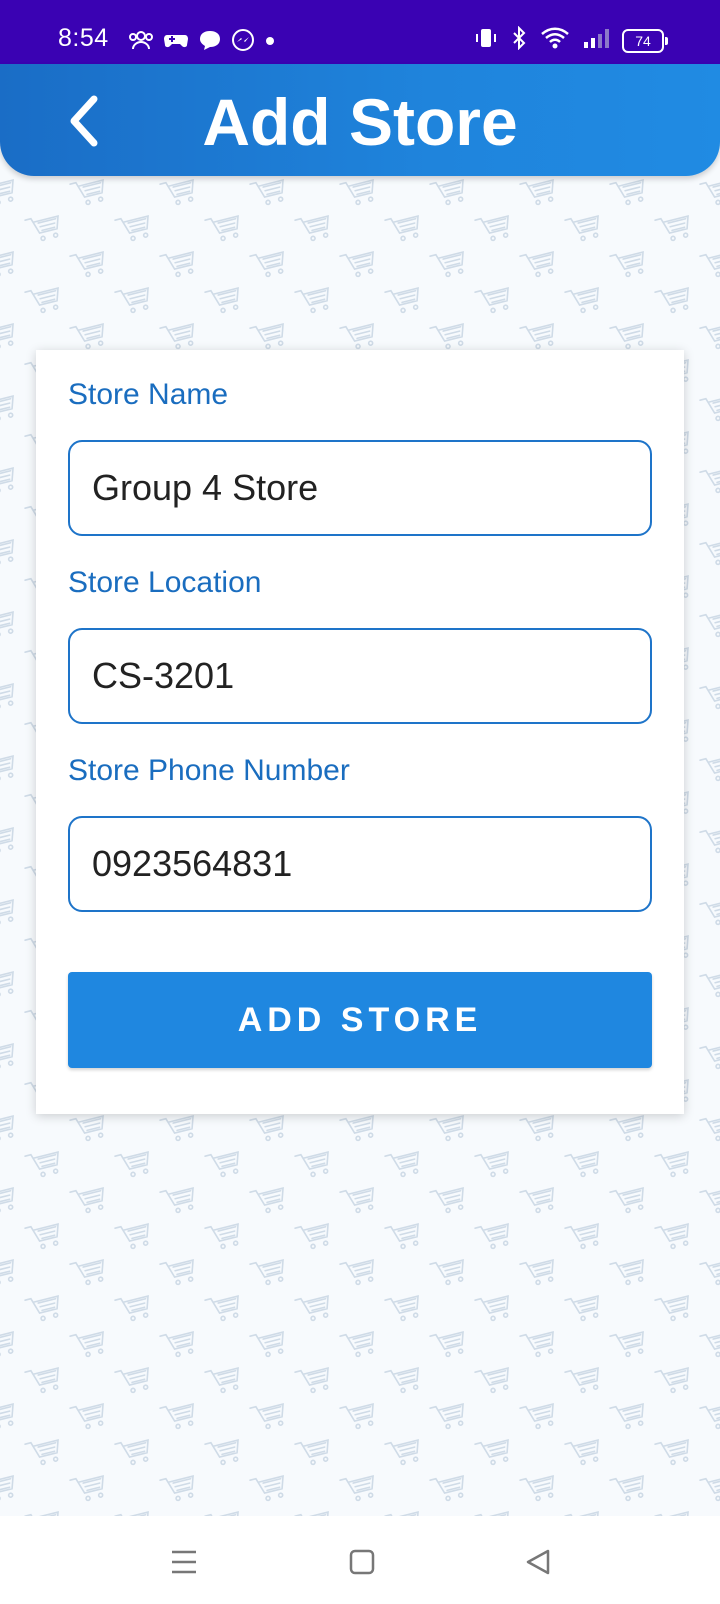 The image size is (720, 1604). What do you see at coordinates (360, 122) in the screenshot?
I see `page-title: Add Store` at bounding box center [360, 122].